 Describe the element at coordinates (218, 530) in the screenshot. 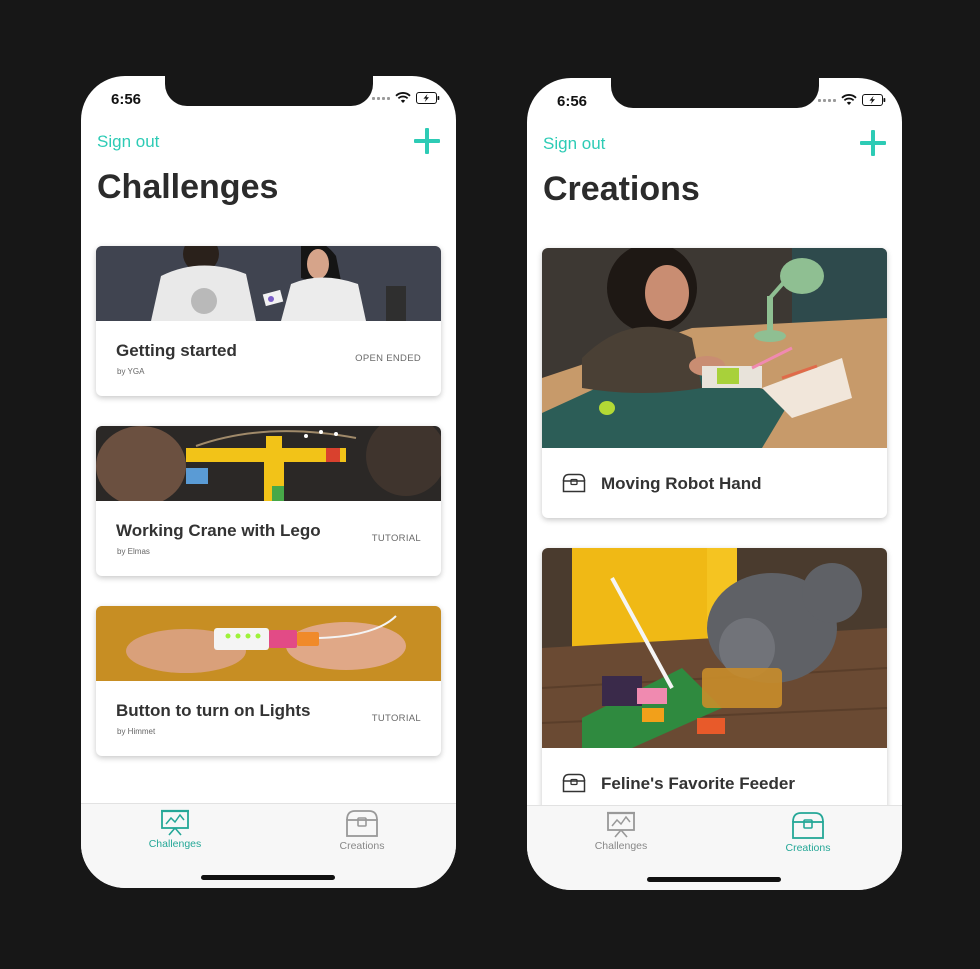

I see `challenge-title: Working Crane with Lego` at that location.